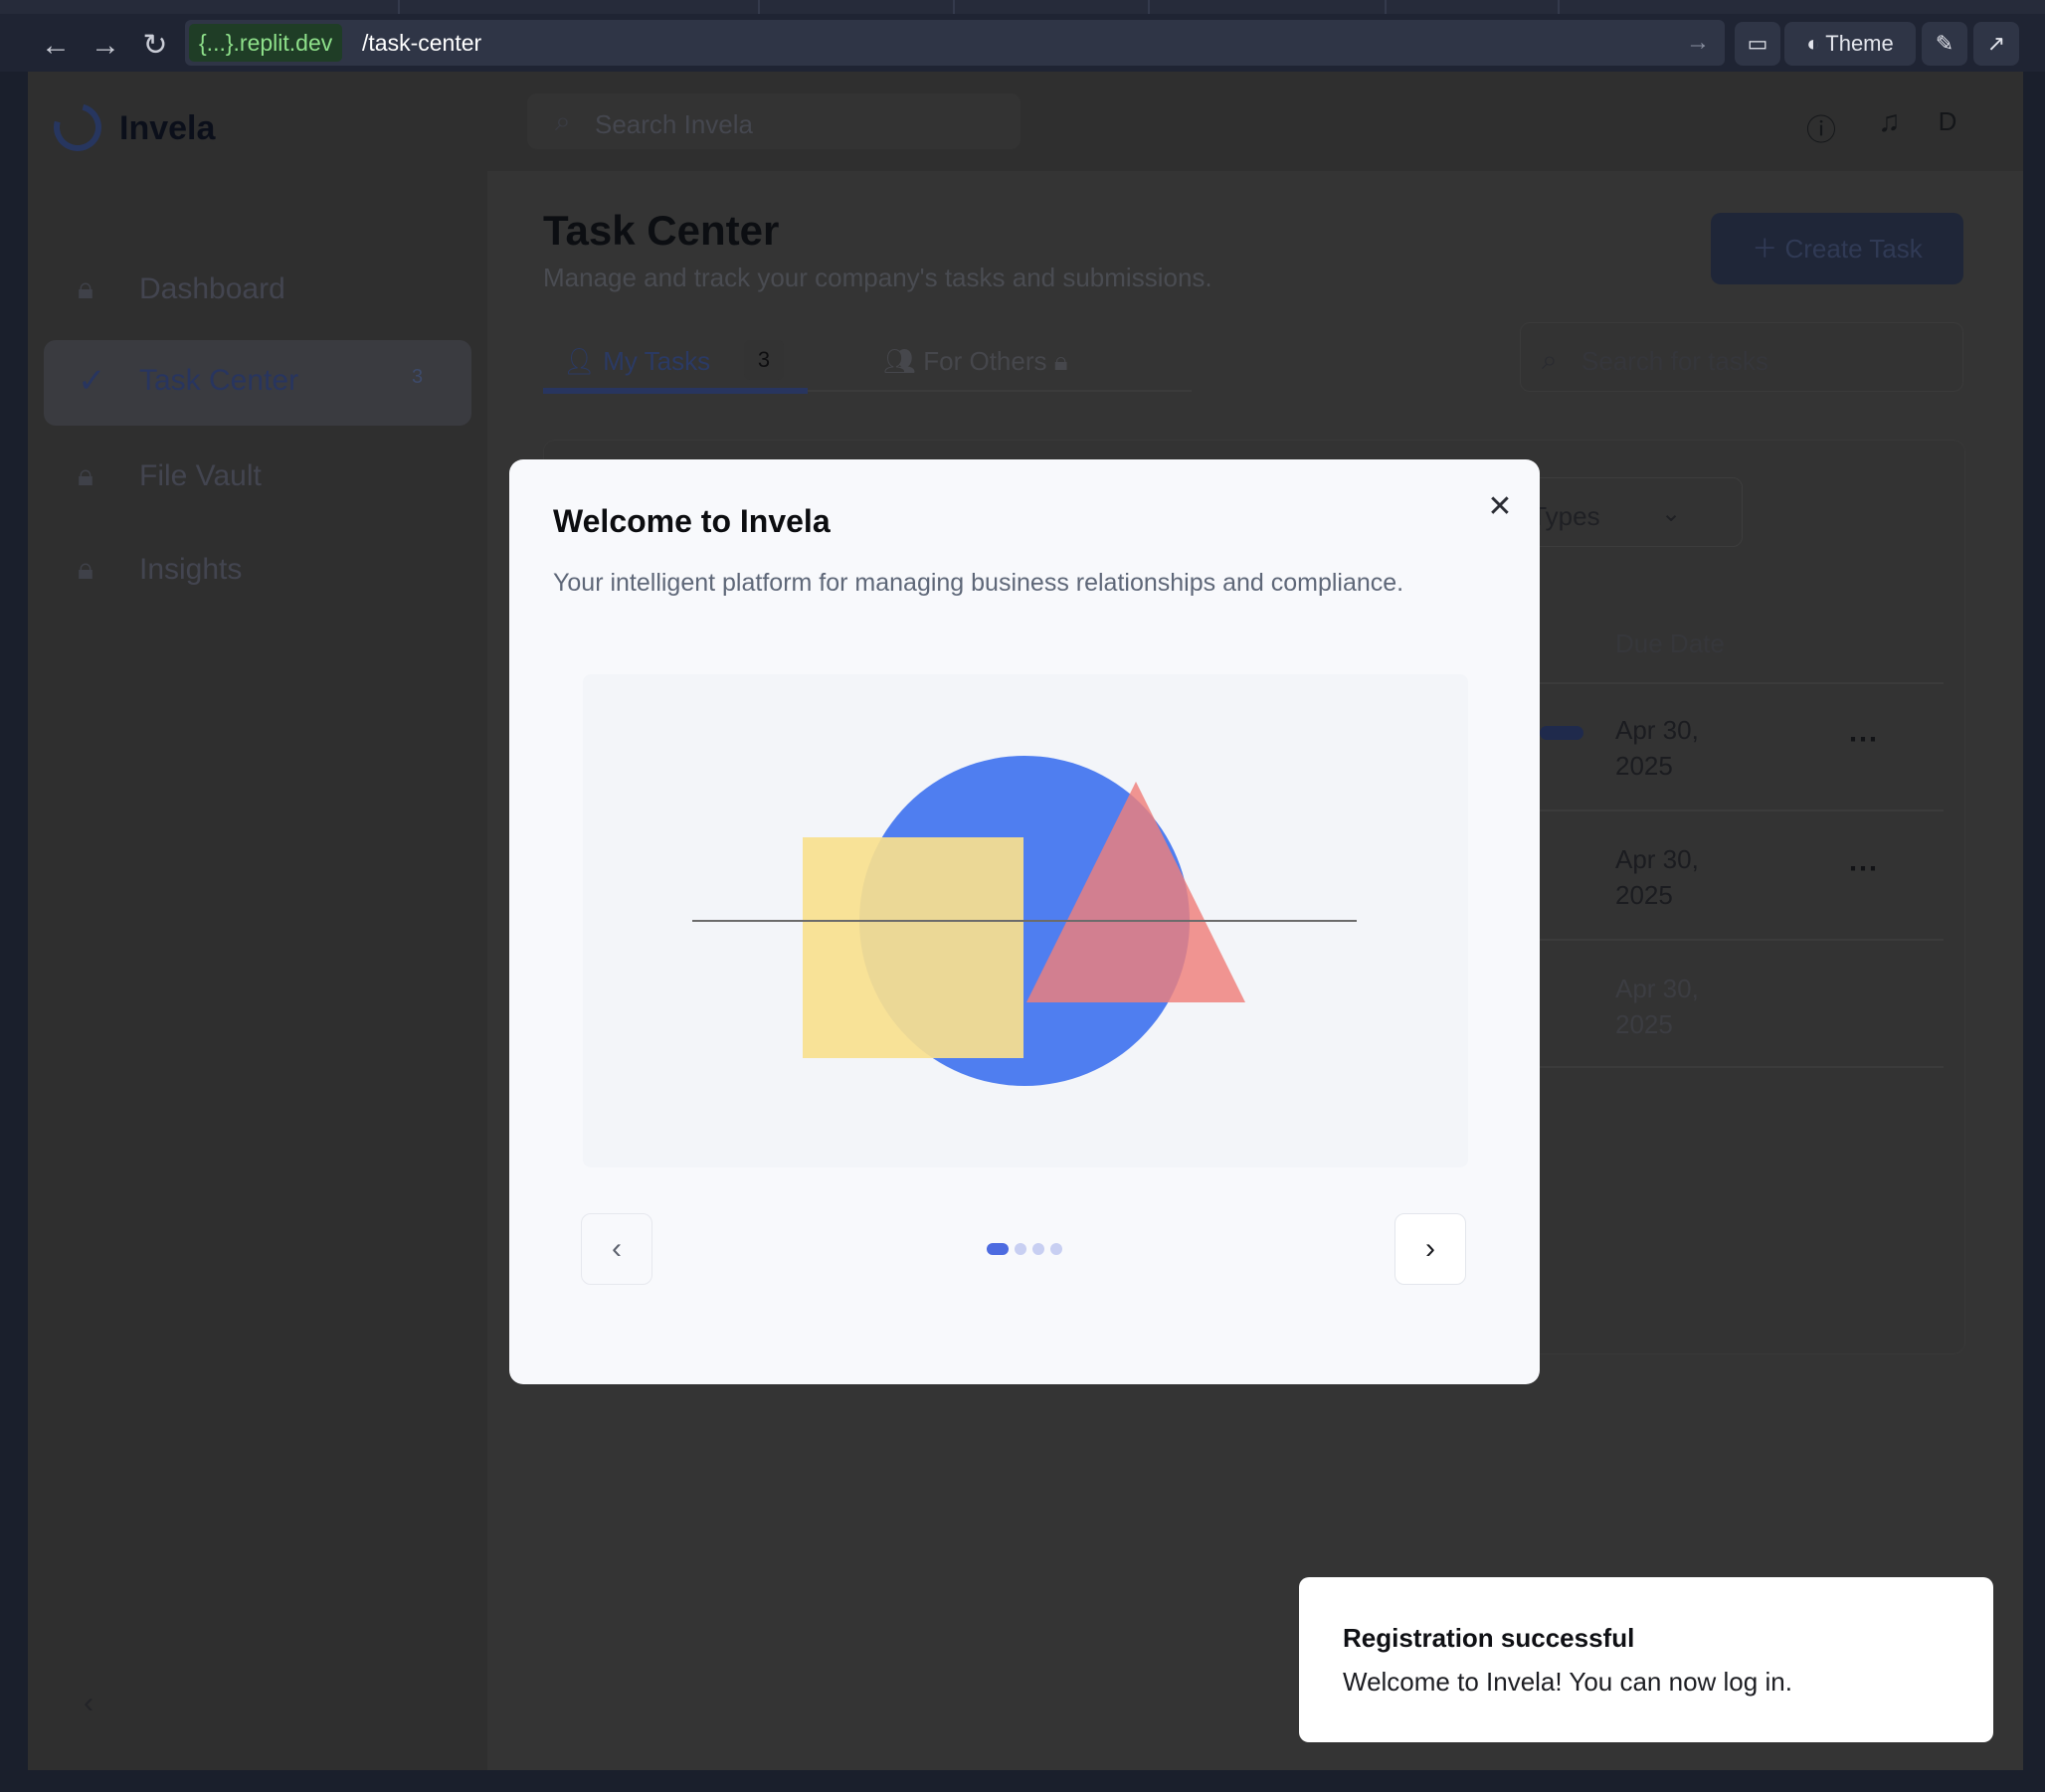  I want to click on plus-icon: ＋, so click(1769, 249).